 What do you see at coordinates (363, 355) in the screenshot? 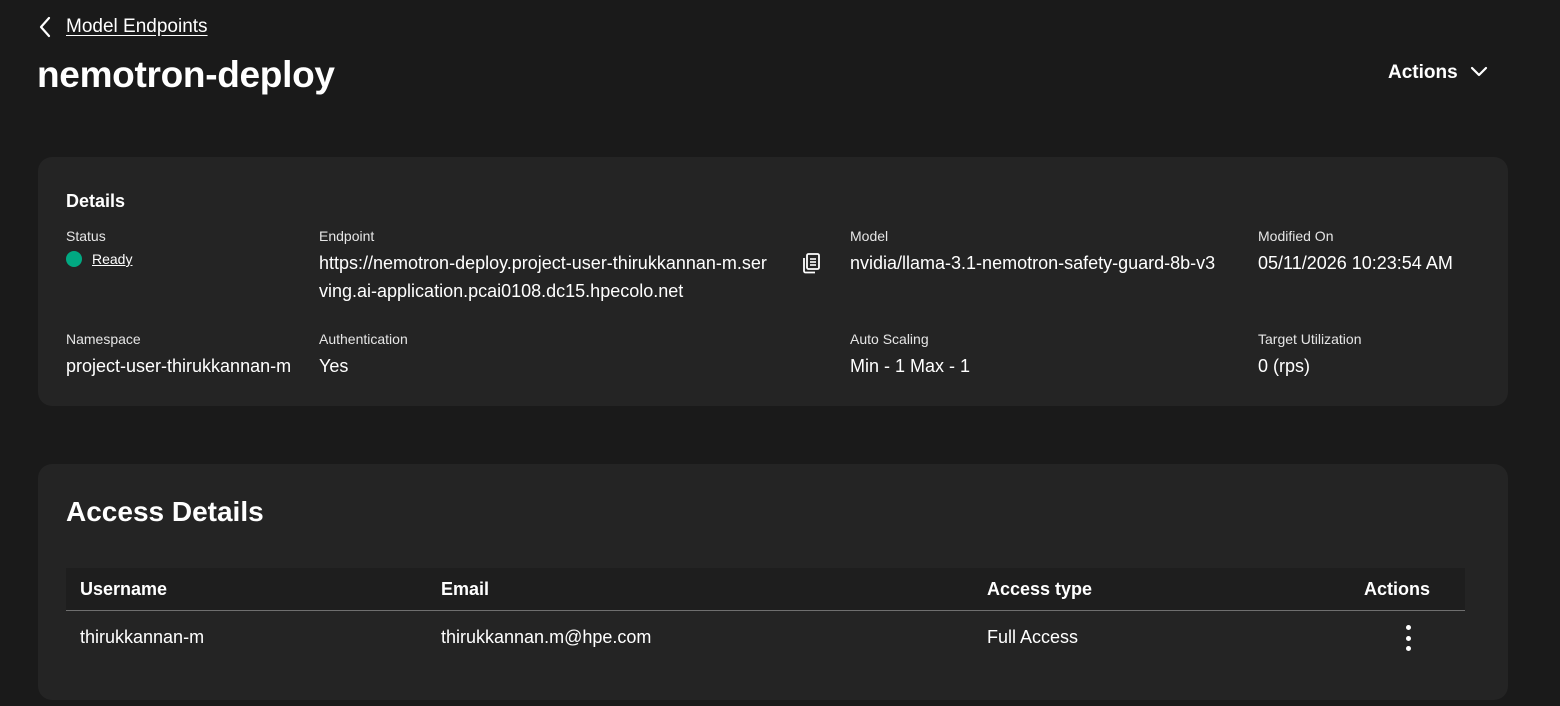
I see `authentication-field: Authentication Yes` at bounding box center [363, 355].